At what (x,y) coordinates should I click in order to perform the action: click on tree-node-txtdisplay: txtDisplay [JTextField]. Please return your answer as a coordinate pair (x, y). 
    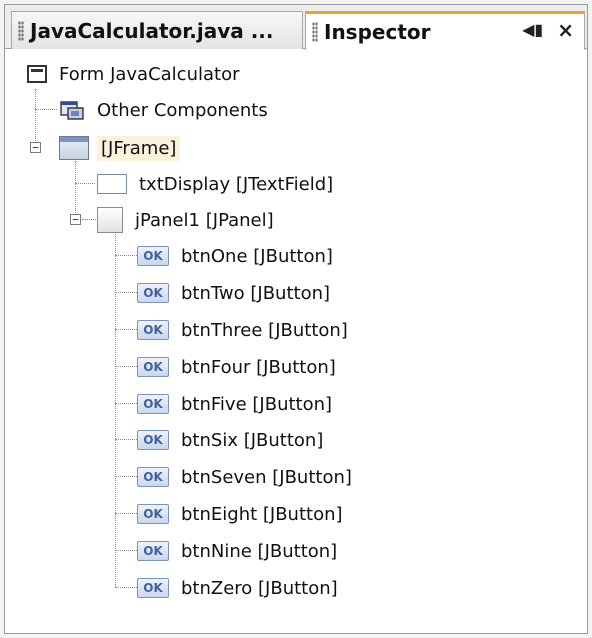
    Looking at the image, I should click on (215, 184).